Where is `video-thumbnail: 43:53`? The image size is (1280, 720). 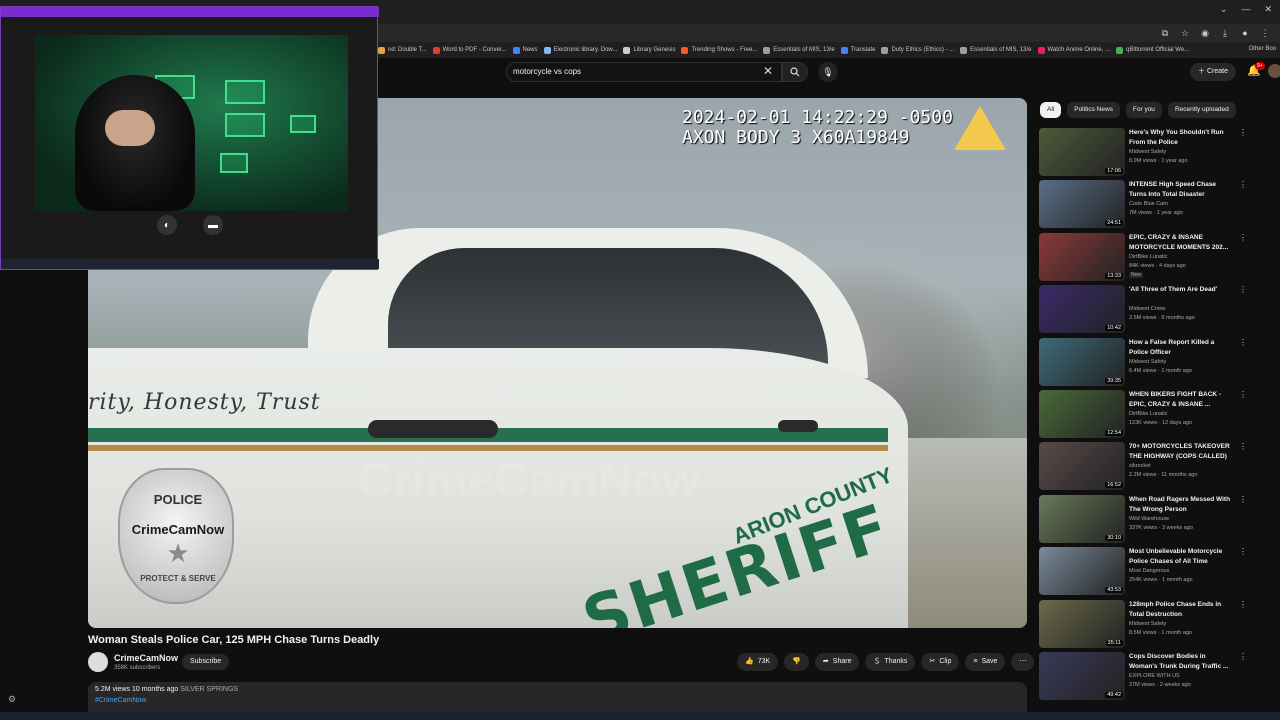 video-thumbnail: 43:53 is located at coordinates (1082, 571).